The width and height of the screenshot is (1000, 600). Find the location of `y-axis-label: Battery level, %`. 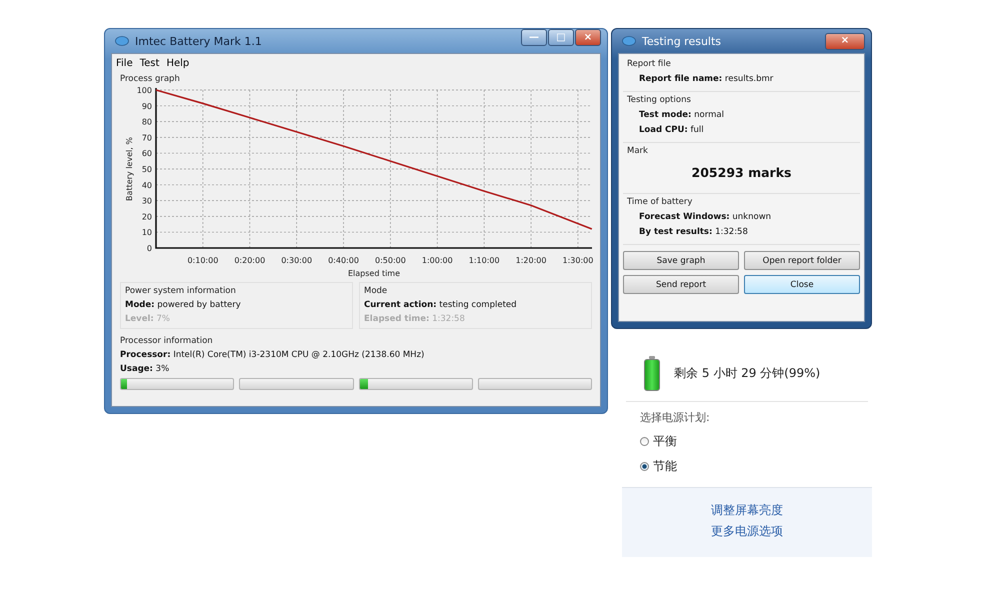

y-axis-label: Battery level, % is located at coordinates (129, 169).